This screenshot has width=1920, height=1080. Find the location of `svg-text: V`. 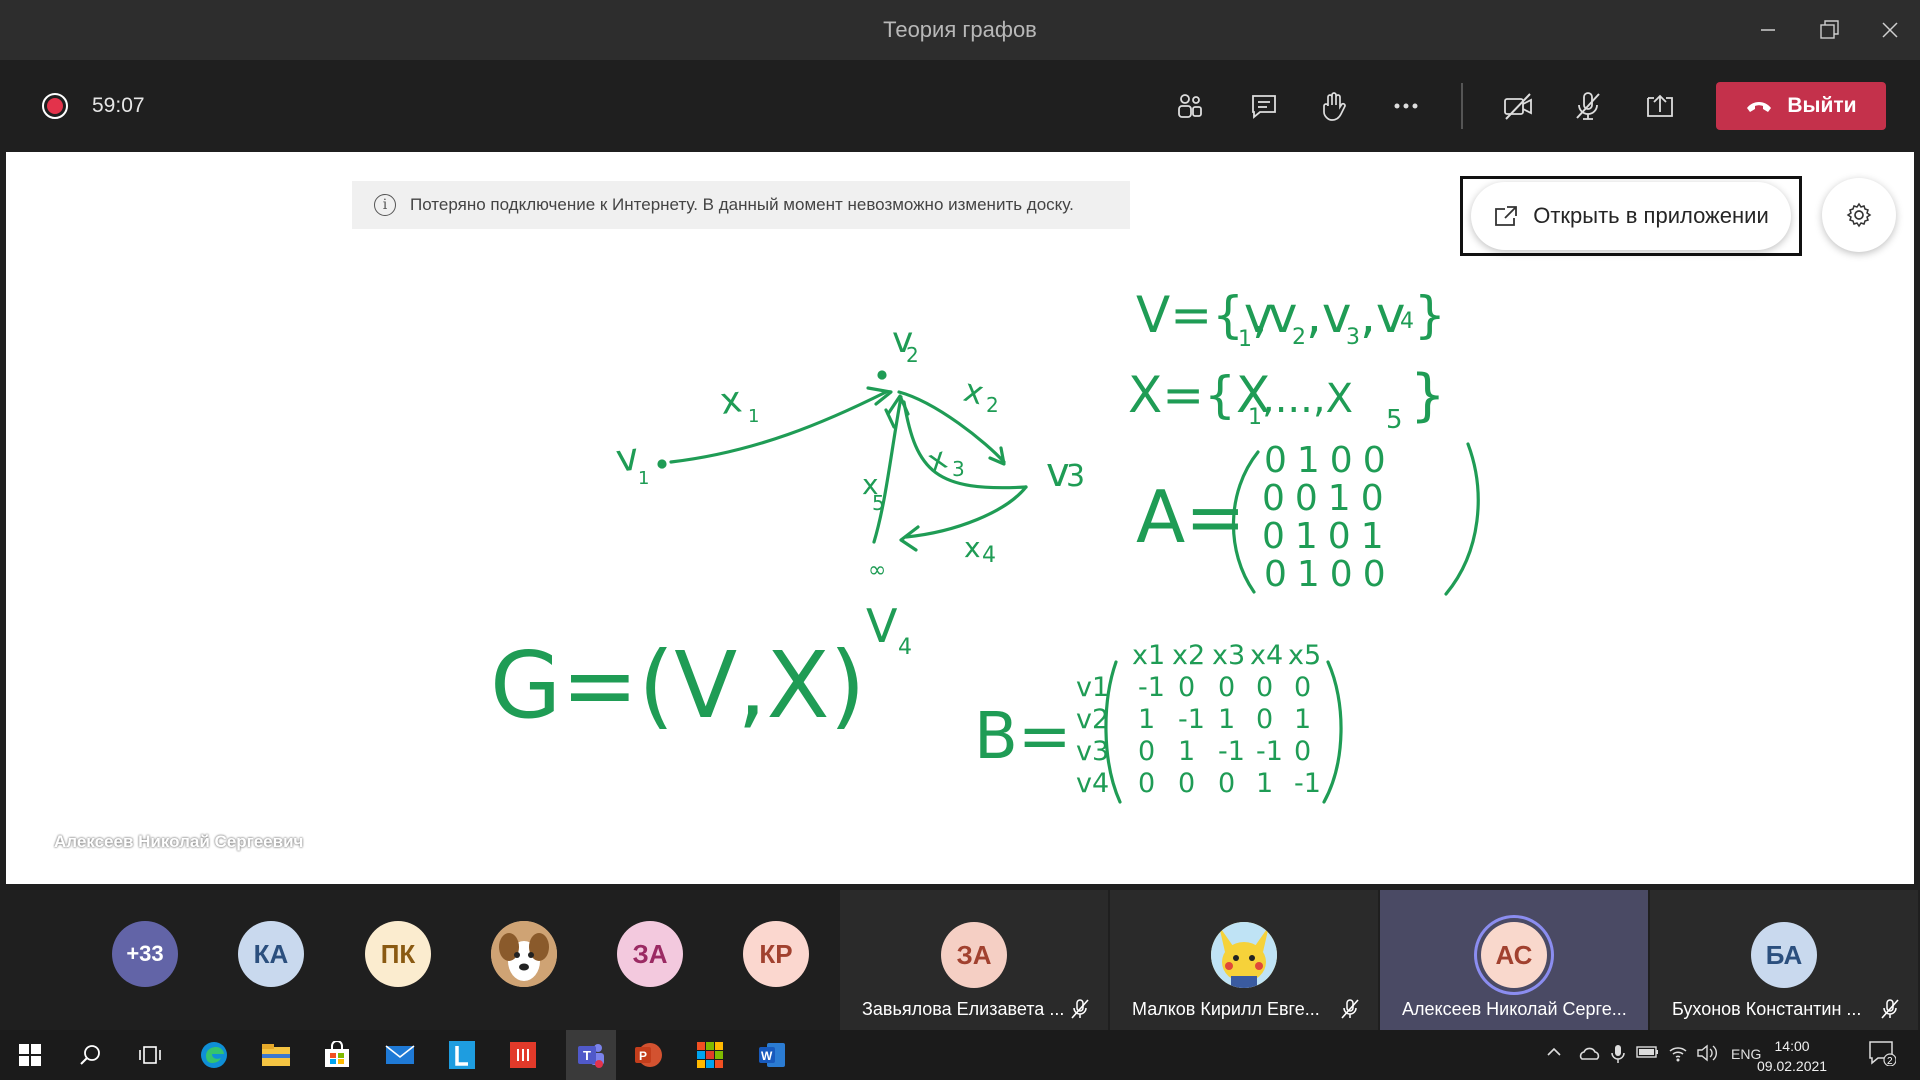

svg-text: V is located at coordinates (882, 626).